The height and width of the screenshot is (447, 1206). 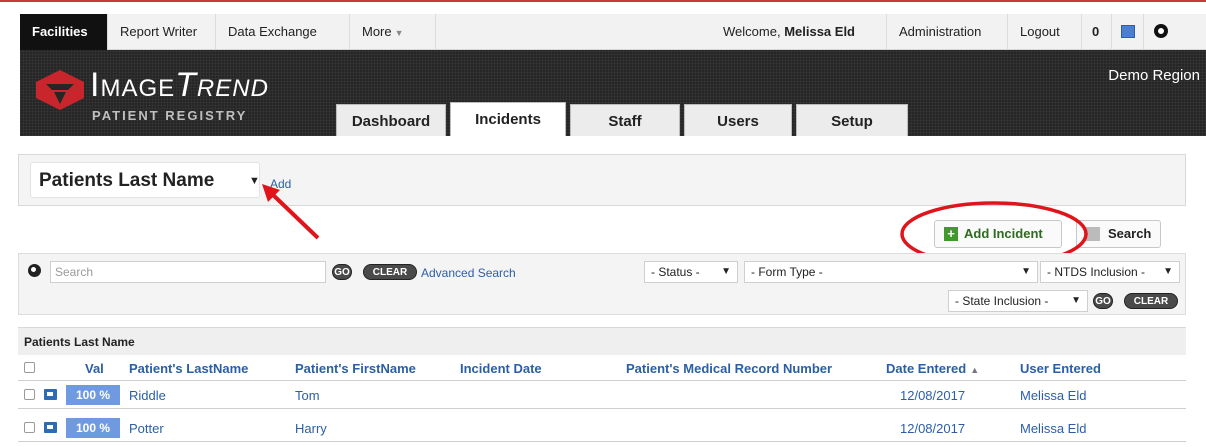 I want to click on search-icon, so click(x=34, y=270).